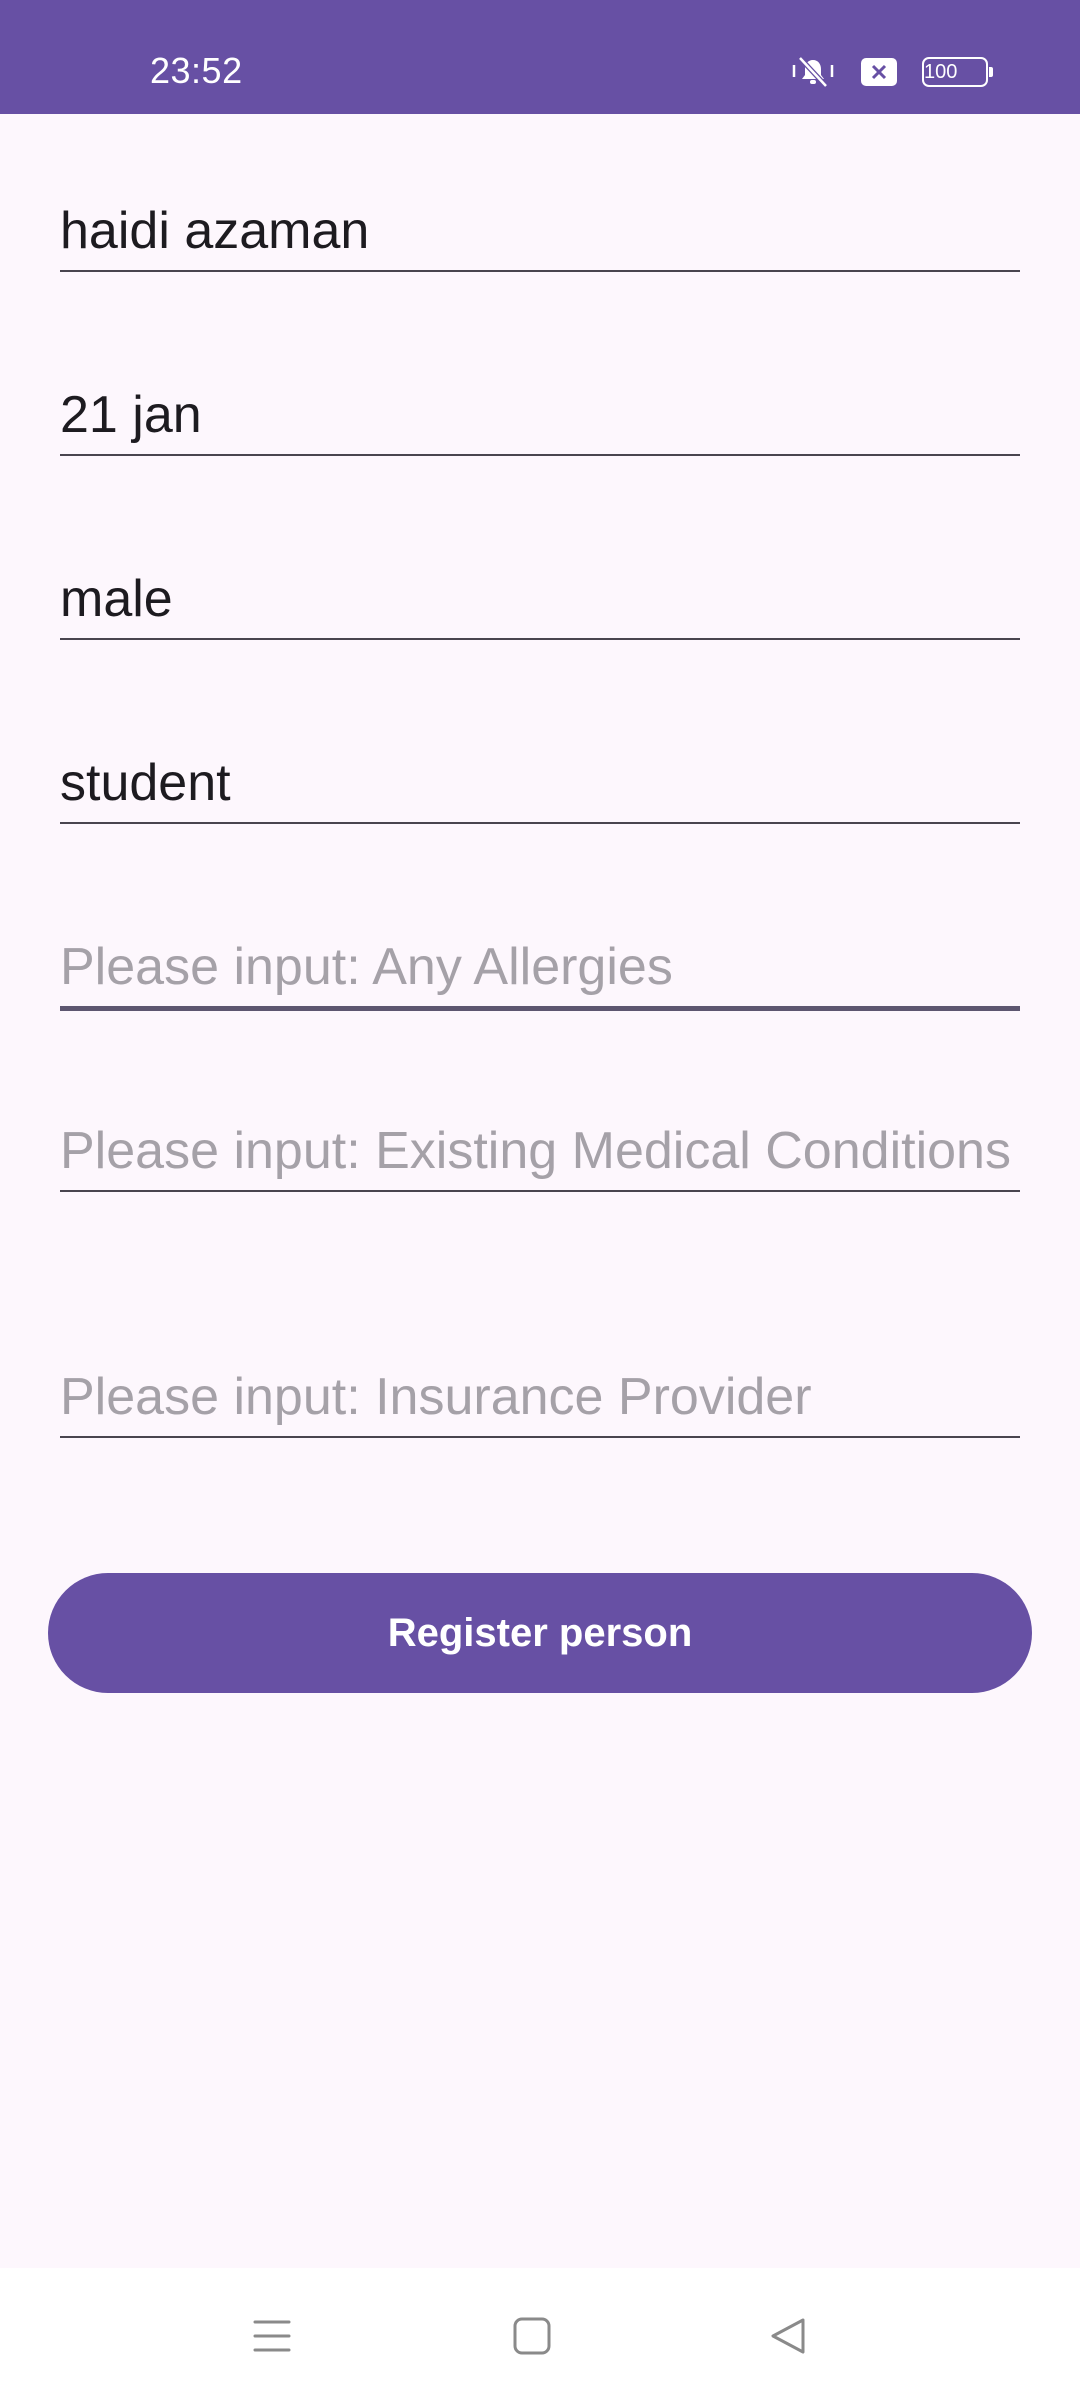  I want to click on home-icon, so click(532, 2336).